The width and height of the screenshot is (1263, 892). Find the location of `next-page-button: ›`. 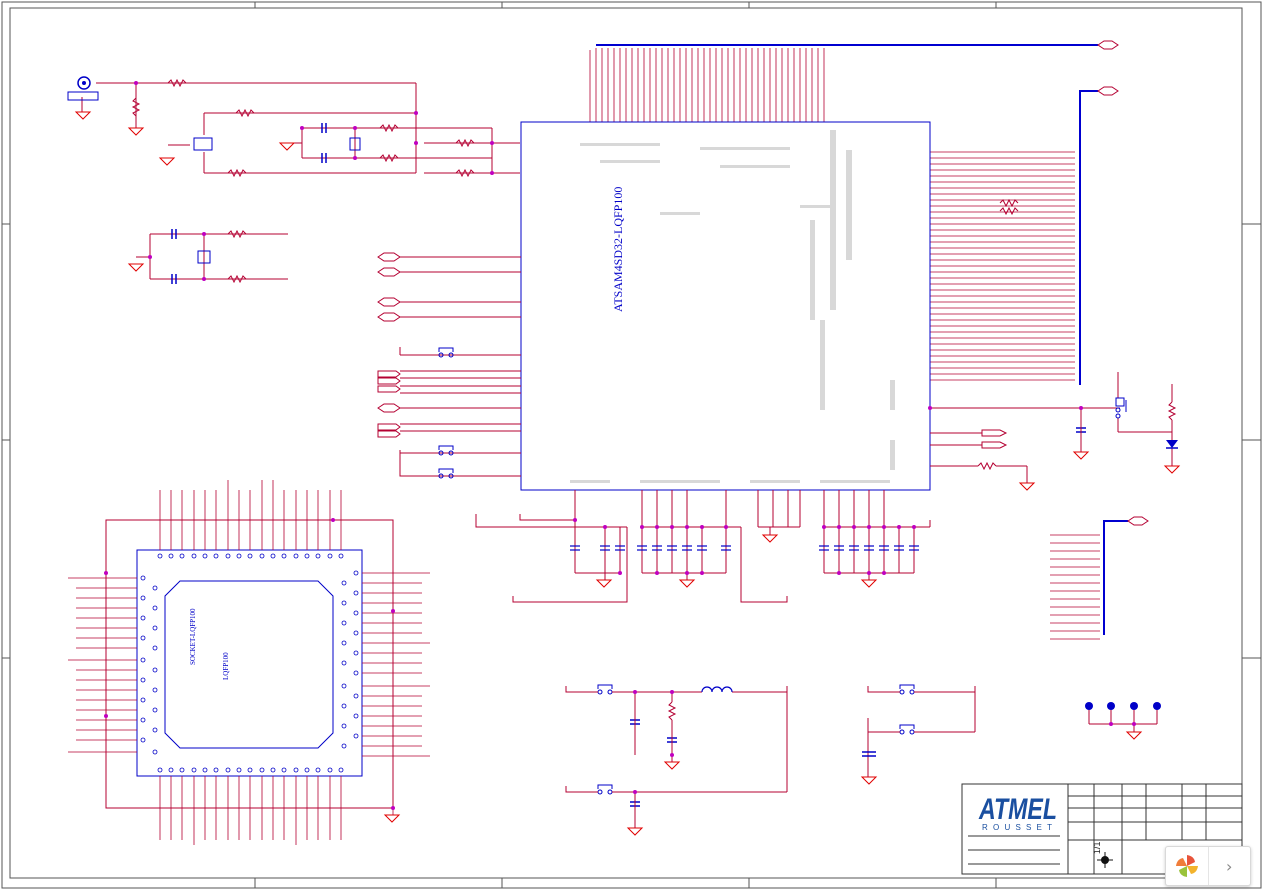

next-page-button: › is located at coordinates (1229, 866).